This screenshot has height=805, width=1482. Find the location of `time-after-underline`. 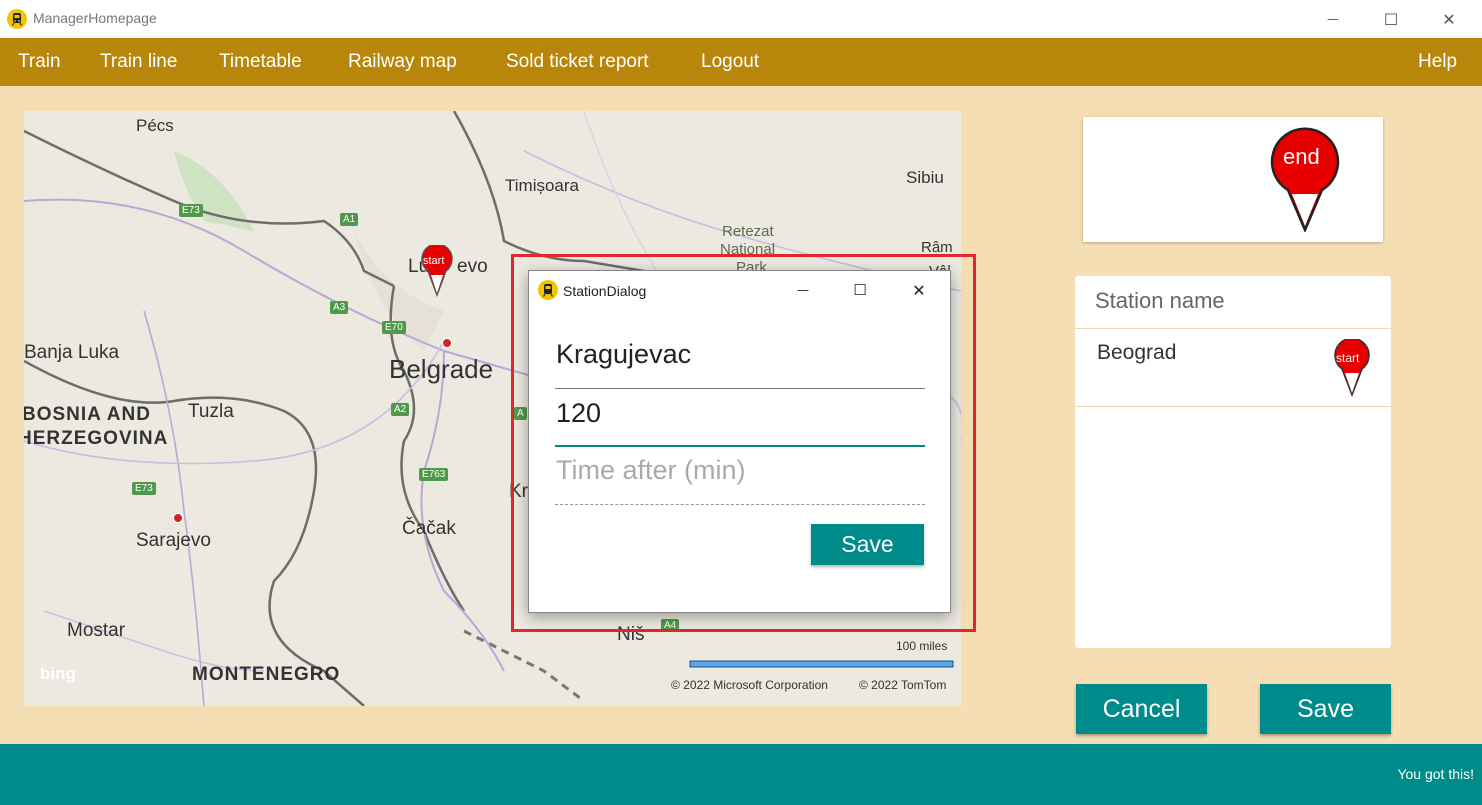

time-after-underline is located at coordinates (740, 504).